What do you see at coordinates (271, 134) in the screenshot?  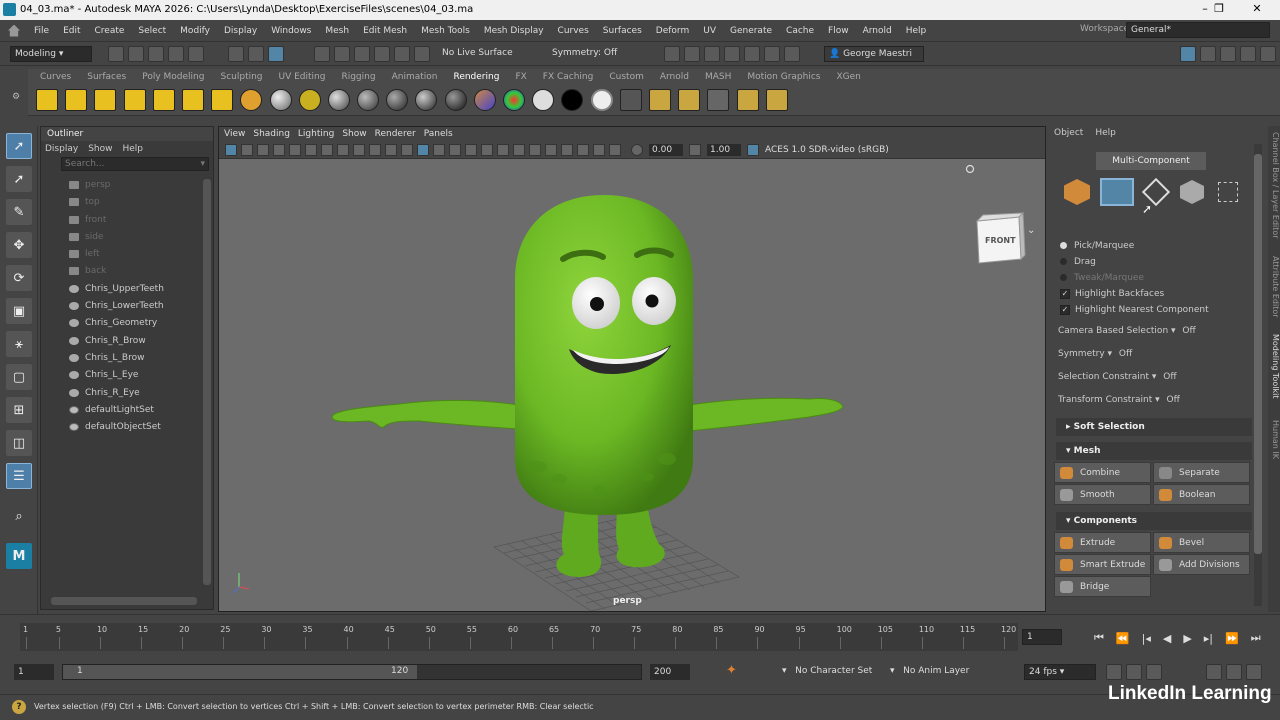 I see `viewport-menu-shading: Shading` at bounding box center [271, 134].